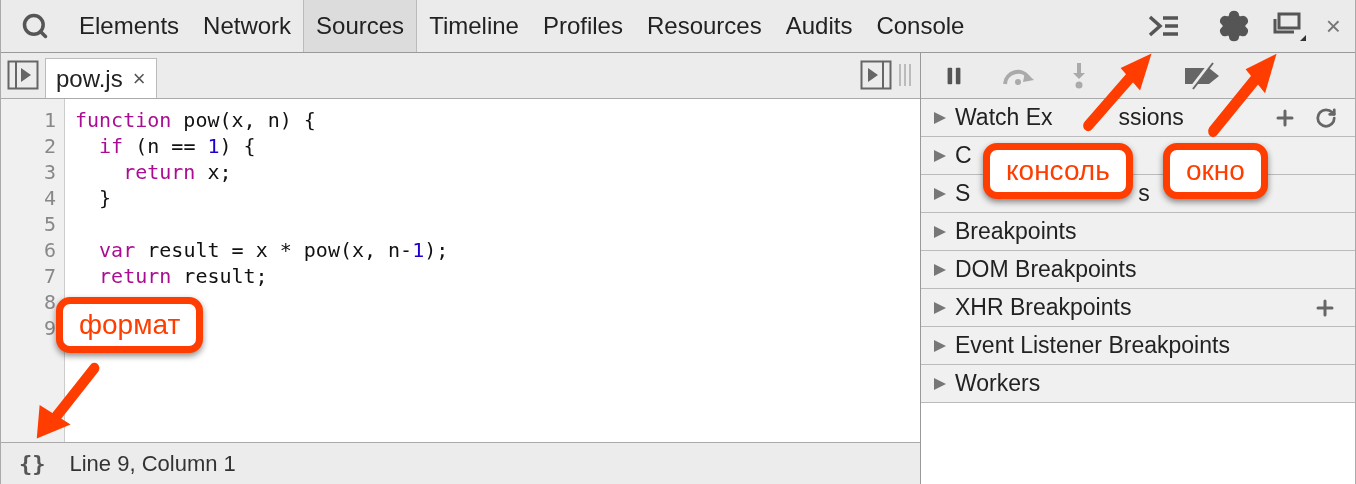 This screenshot has height=484, width=1356. What do you see at coordinates (1333, 26) in the screenshot?
I see `close-button: ×` at bounding box center [1333, 26].